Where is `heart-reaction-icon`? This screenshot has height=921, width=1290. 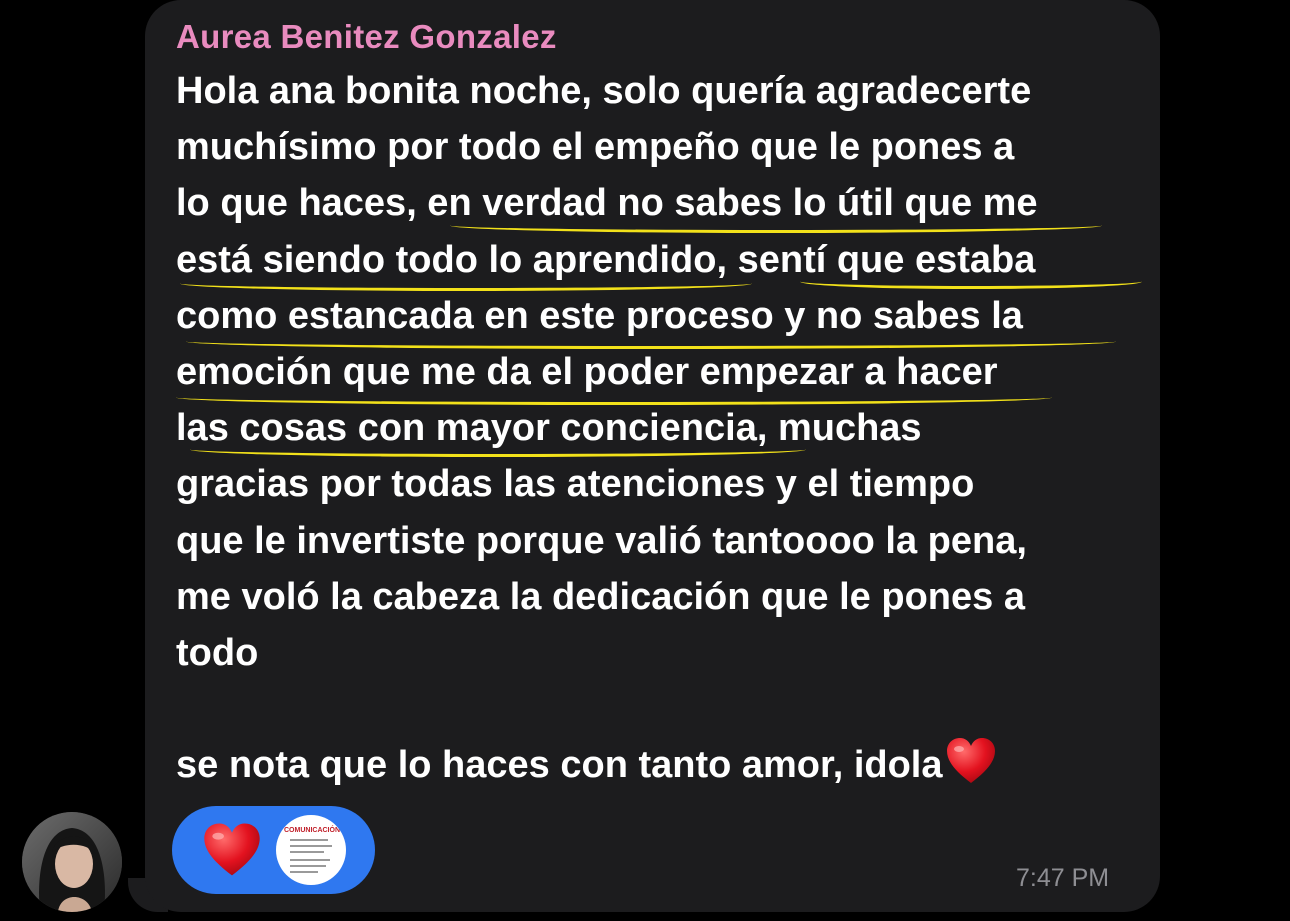 heart-reaction-icon is located at coordinates (232, 850).